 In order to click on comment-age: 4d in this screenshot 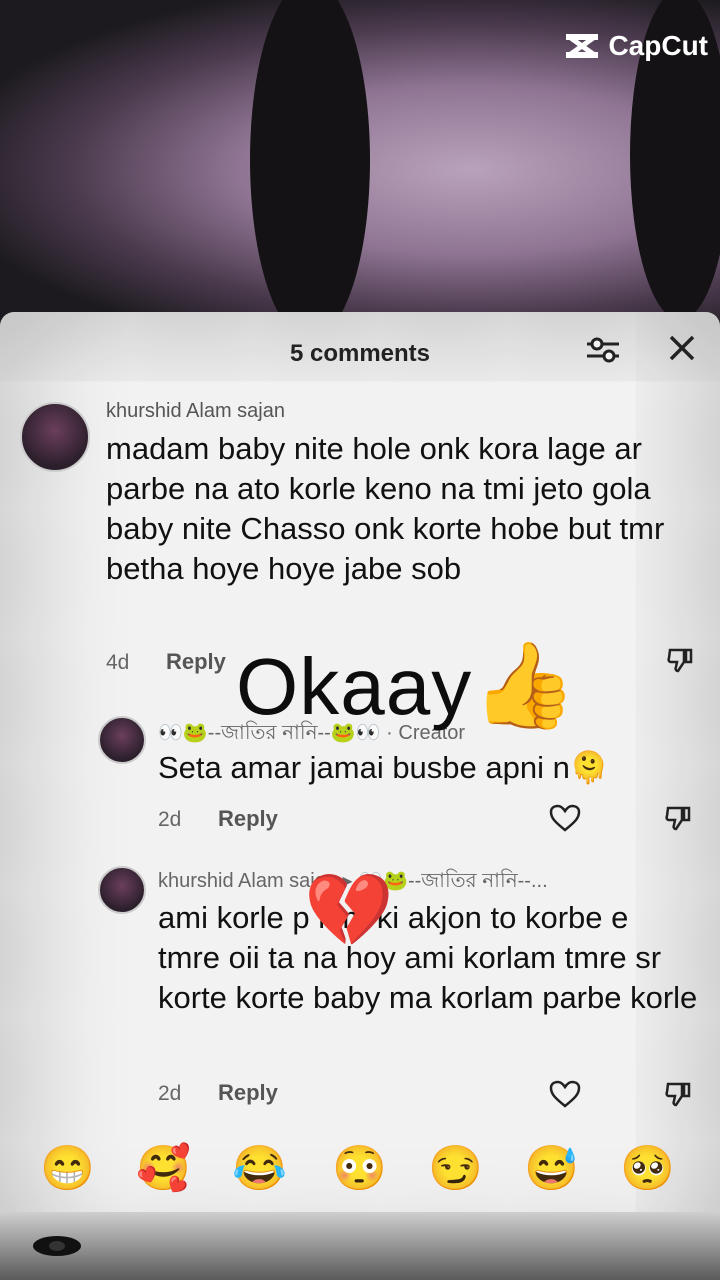, I will do `click(118, 662)`.